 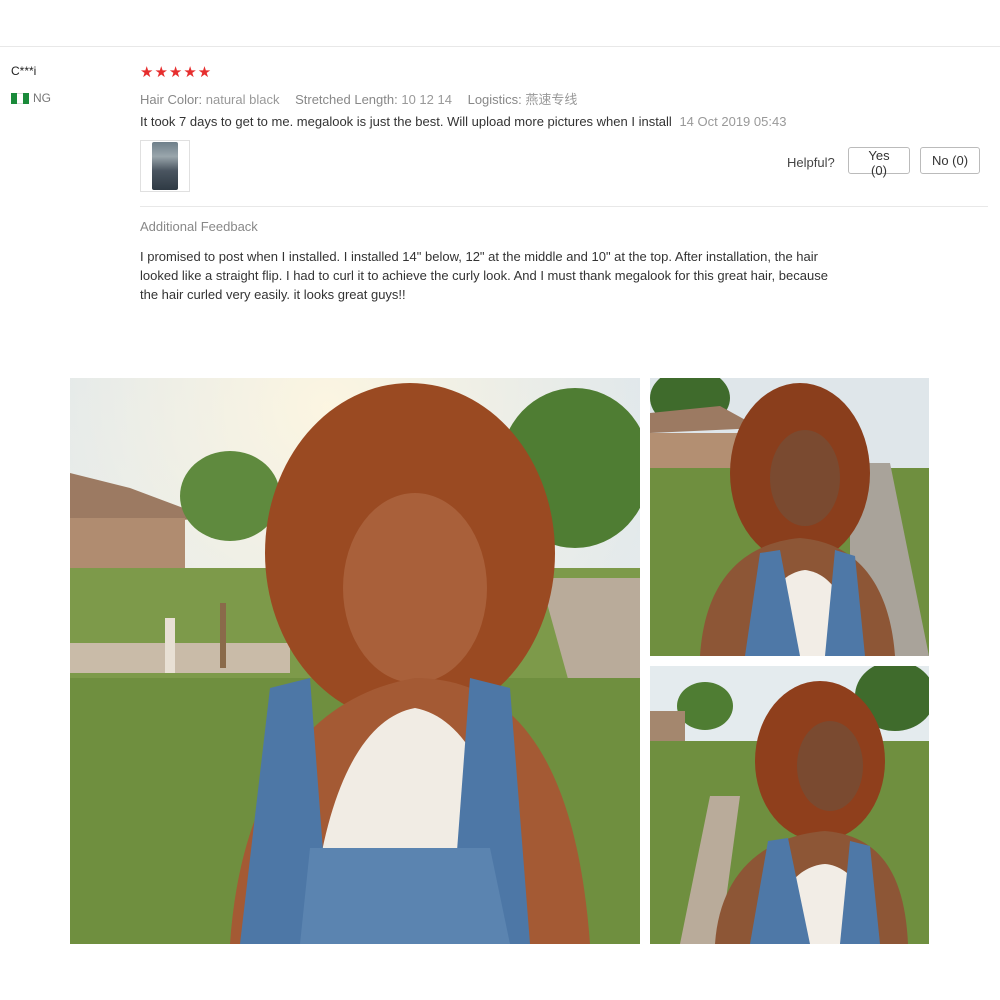 I want to click on photo-top-right-image, so click(x=789, y=517).